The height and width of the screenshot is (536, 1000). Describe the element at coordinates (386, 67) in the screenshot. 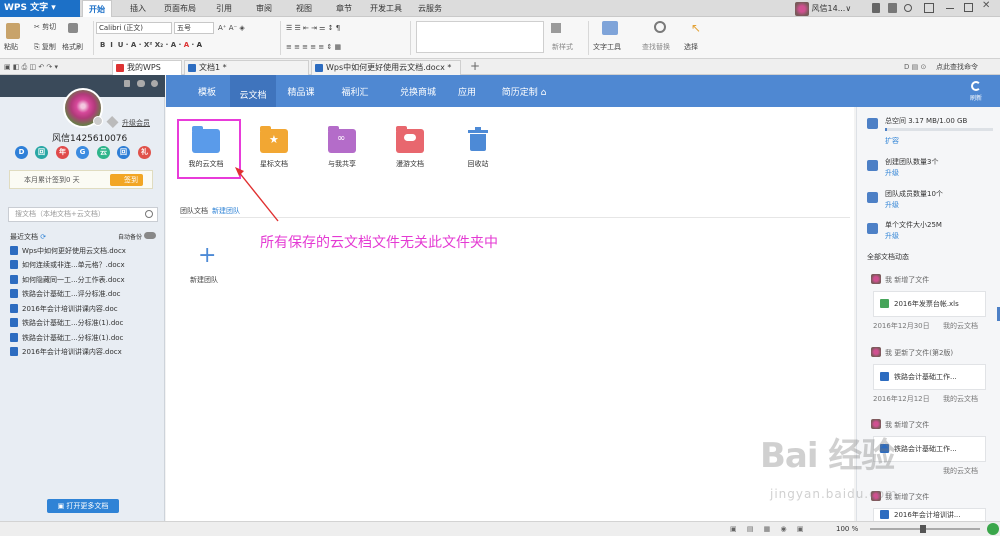

I see `tab-cloud-doc: Wps中如何更好使用云文档.docx *` at that location.